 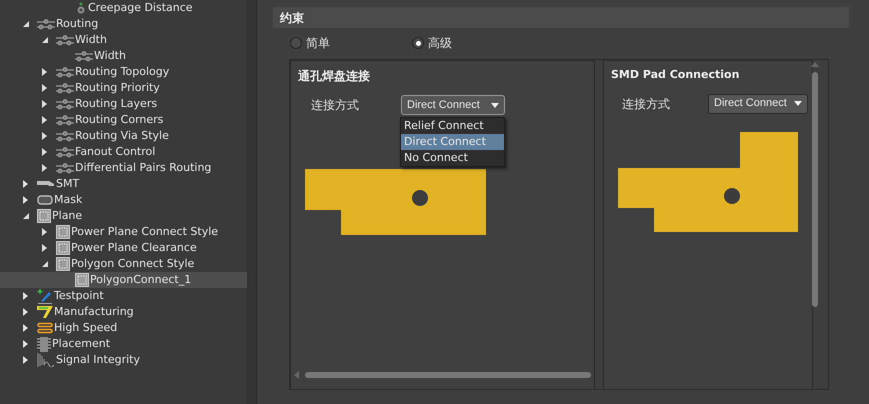 I want to click on tree-item: Power Plane Clearance, so click(x=123, y=248).